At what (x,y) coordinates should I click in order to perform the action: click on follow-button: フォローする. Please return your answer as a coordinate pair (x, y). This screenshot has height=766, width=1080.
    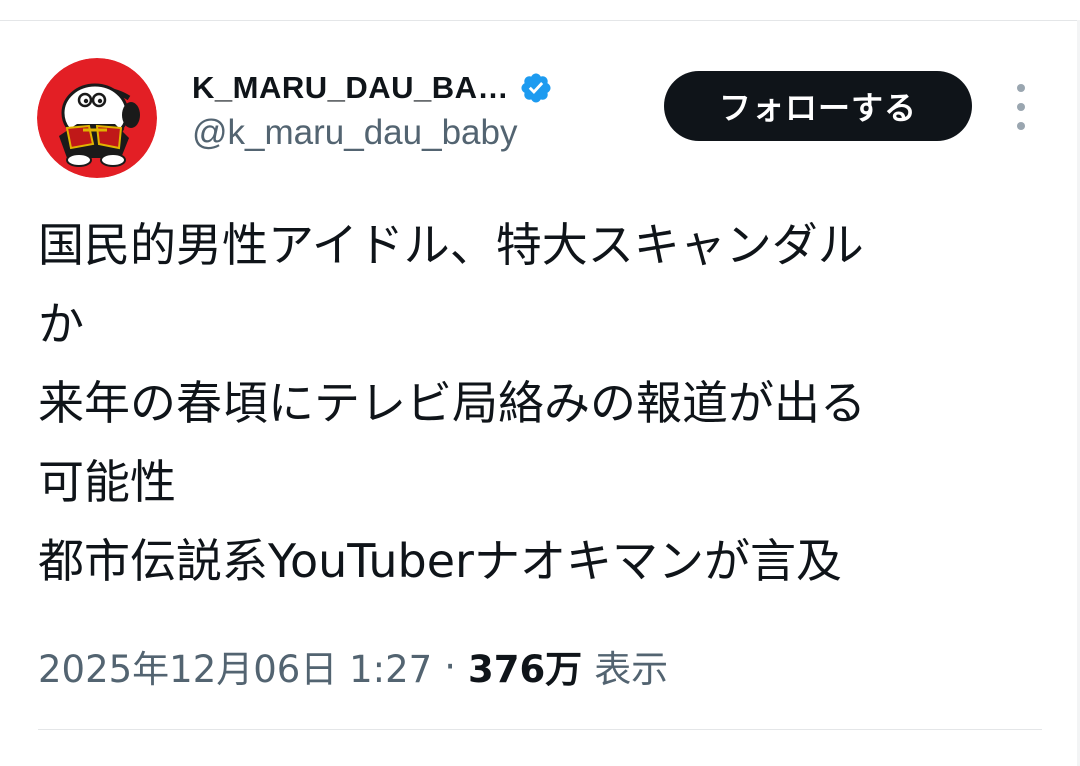
    Looking at the image, I should click on (818, 106).